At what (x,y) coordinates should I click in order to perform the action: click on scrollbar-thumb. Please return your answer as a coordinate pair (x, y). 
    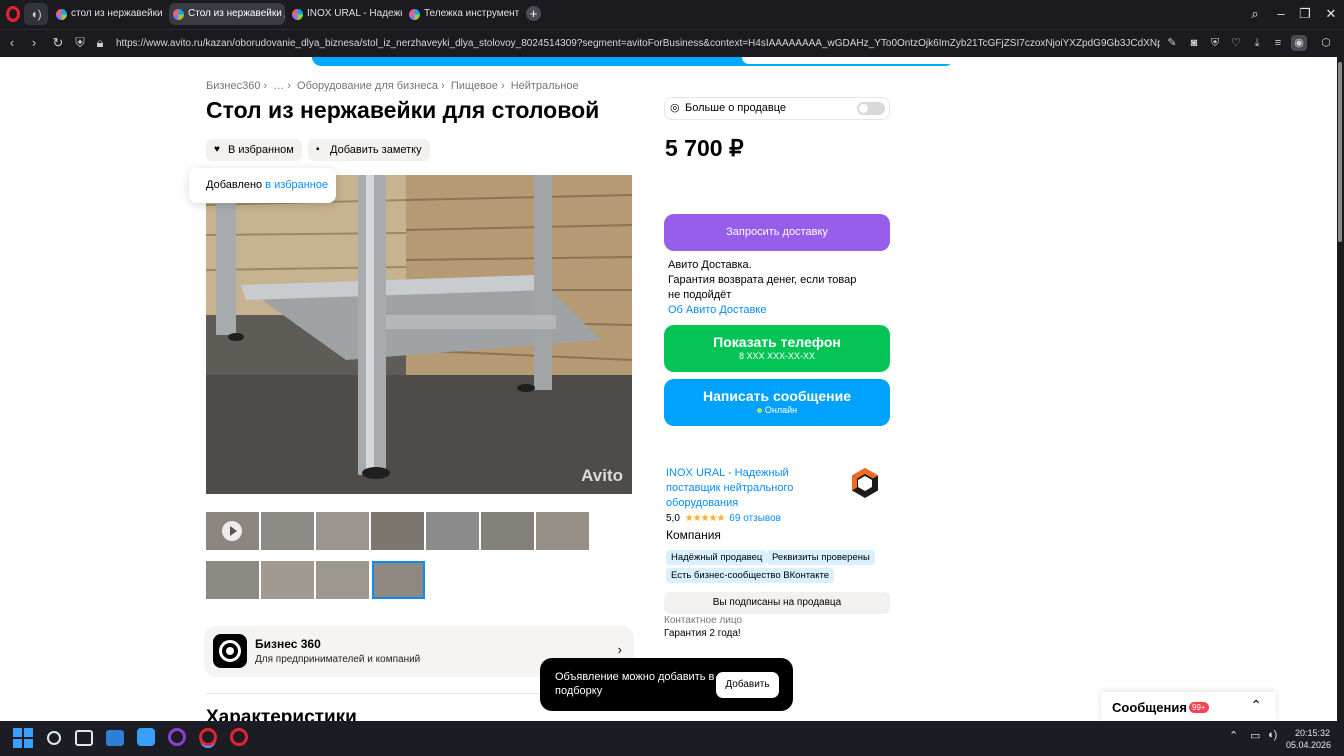
    Looking at the image, I should click on (1340, 152).